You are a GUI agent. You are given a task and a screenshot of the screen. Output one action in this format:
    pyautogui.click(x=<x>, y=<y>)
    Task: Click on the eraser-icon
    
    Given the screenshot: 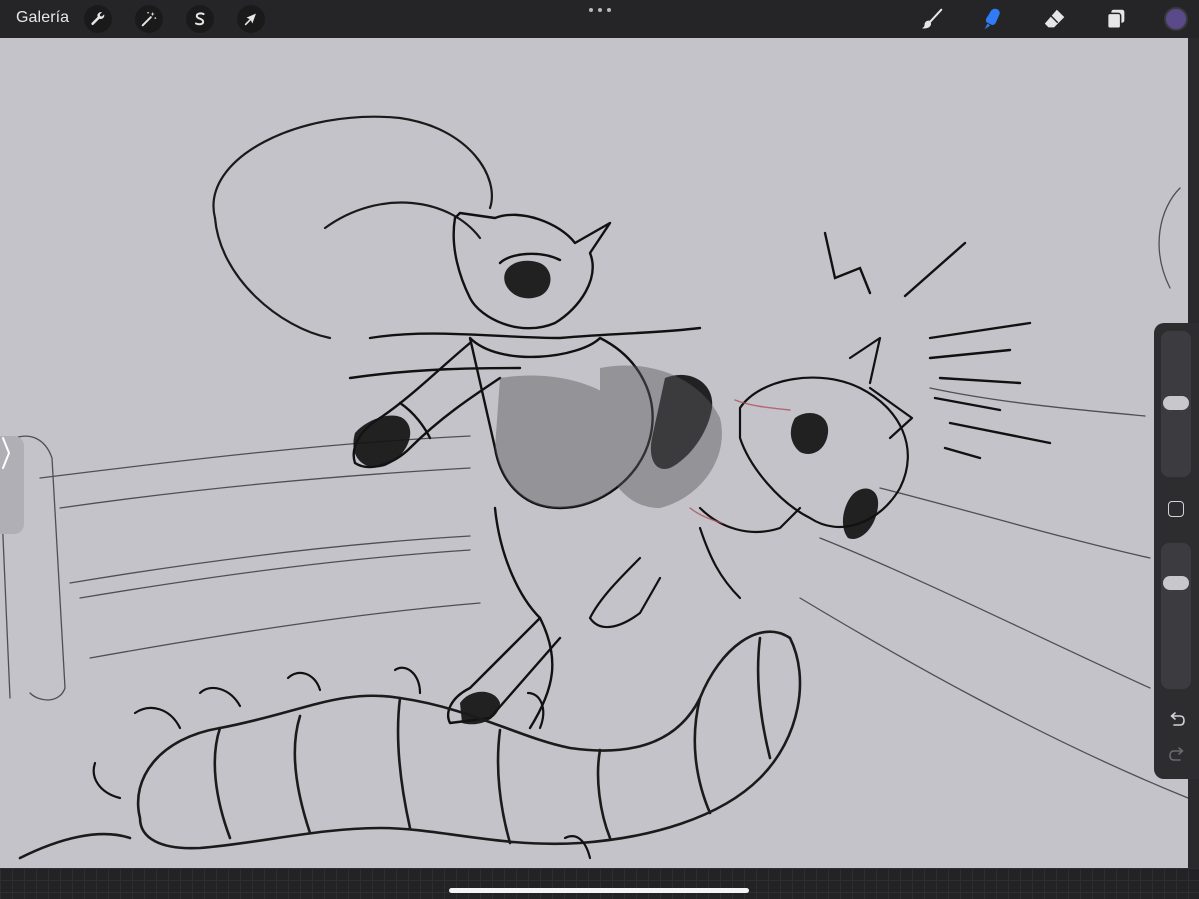 What is the action you would take?
    pyautogui.click(x=1054, y=18)
    